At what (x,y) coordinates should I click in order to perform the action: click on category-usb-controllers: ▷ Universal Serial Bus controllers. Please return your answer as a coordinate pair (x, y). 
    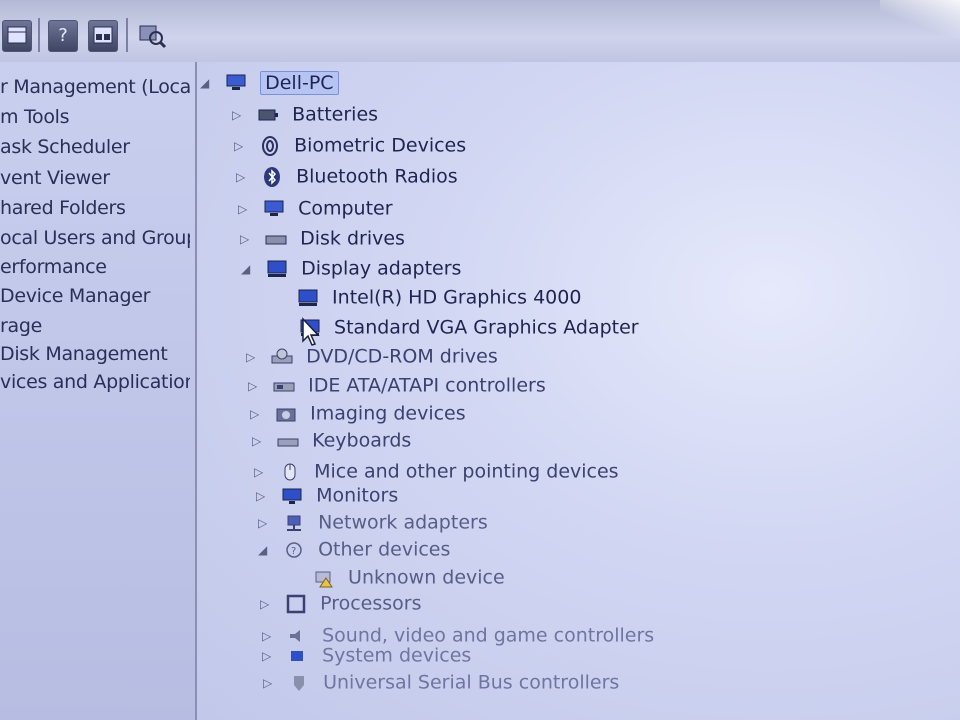
    Looking at the image, I should click on (441, 682).